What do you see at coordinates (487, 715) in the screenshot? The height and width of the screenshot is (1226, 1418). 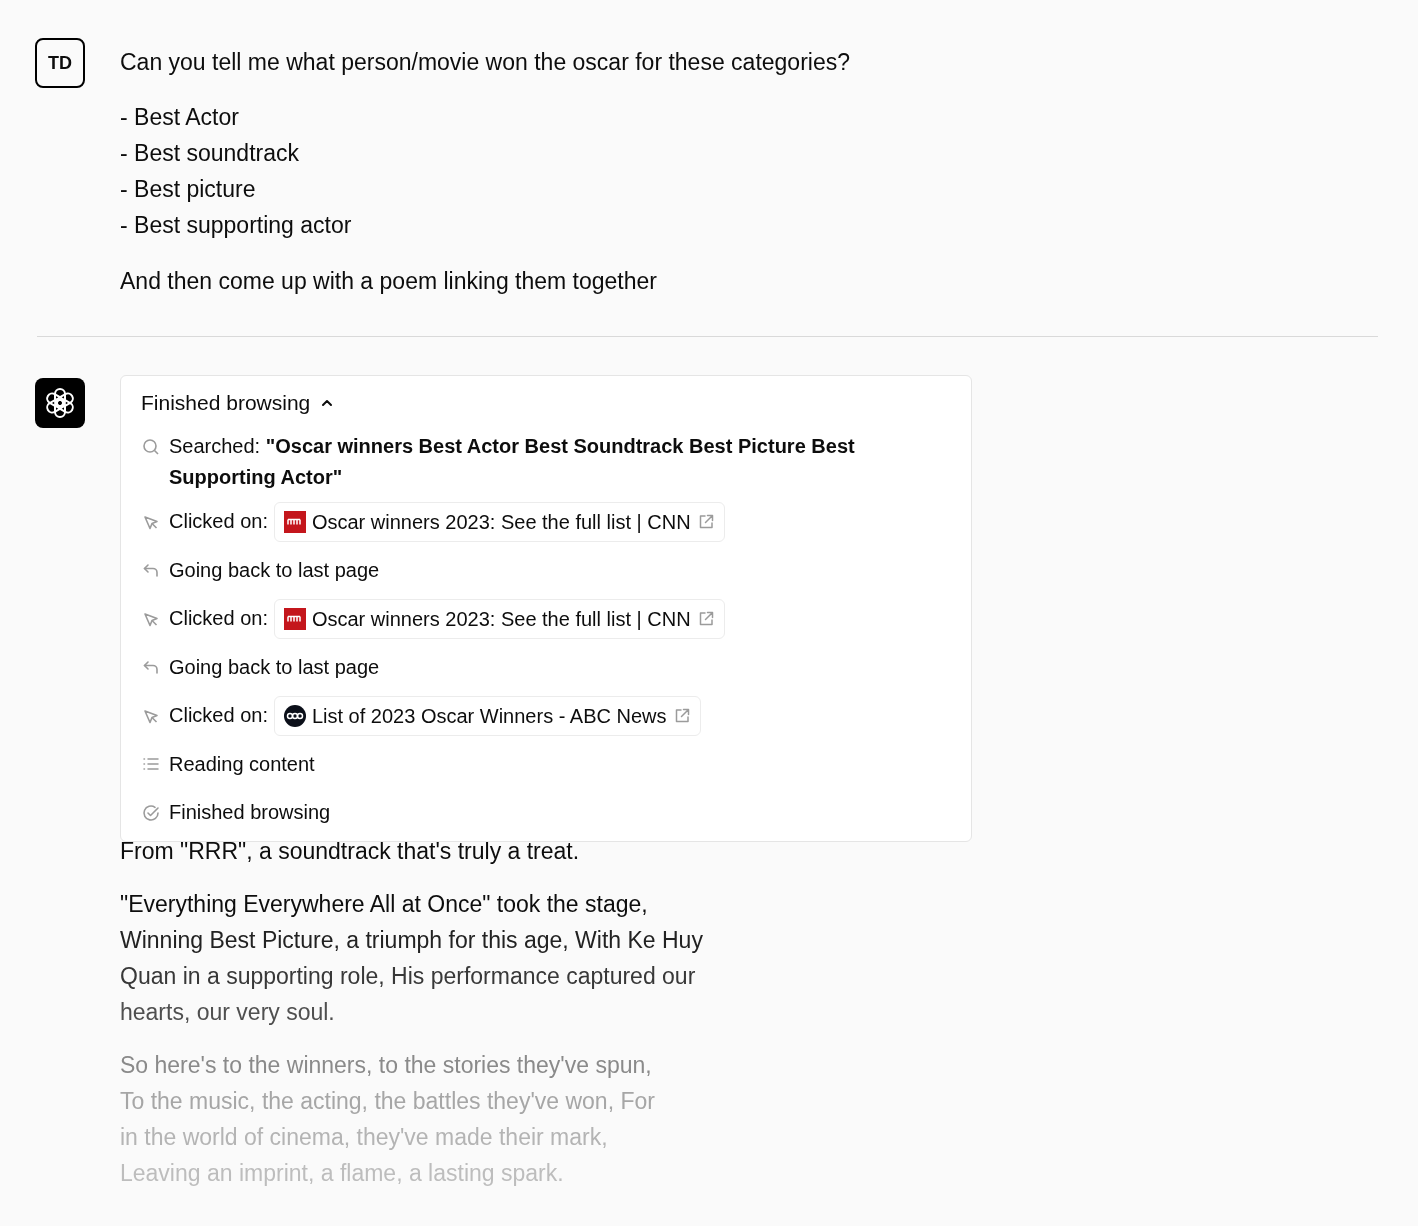 I see `source-link: List of 2023 Oscar Winners - ABC News` at bounding box center [487, 715].